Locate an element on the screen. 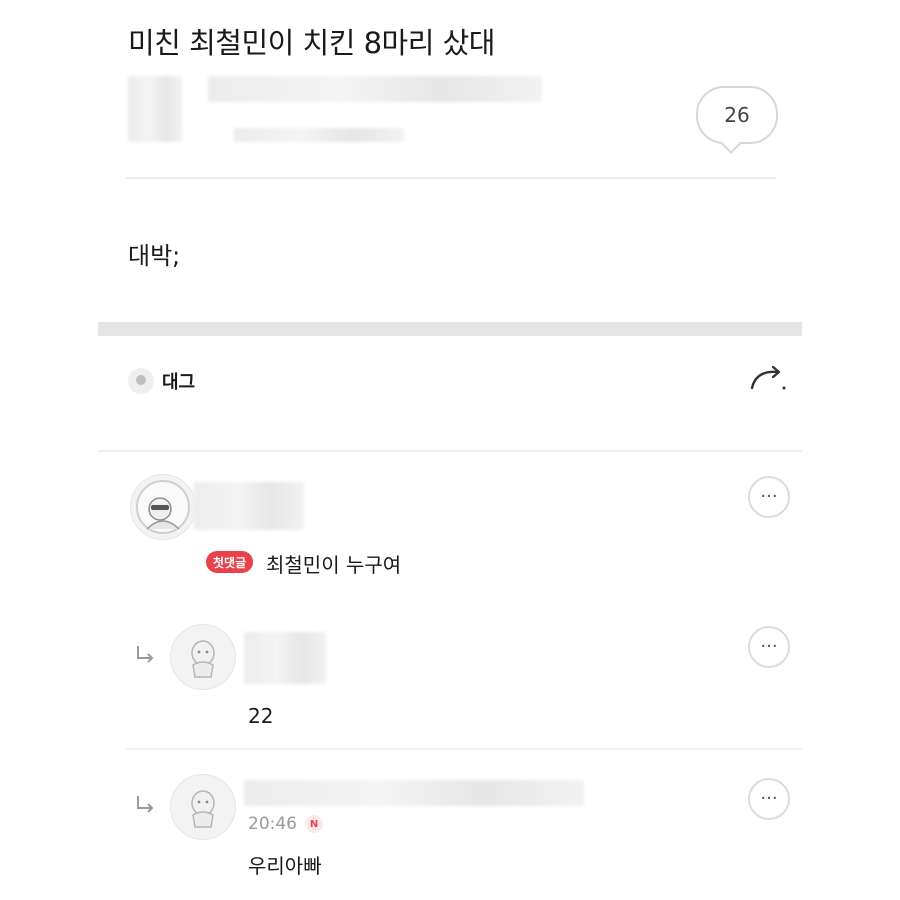  reply-text: 22 is located at coordinates (261, 716).